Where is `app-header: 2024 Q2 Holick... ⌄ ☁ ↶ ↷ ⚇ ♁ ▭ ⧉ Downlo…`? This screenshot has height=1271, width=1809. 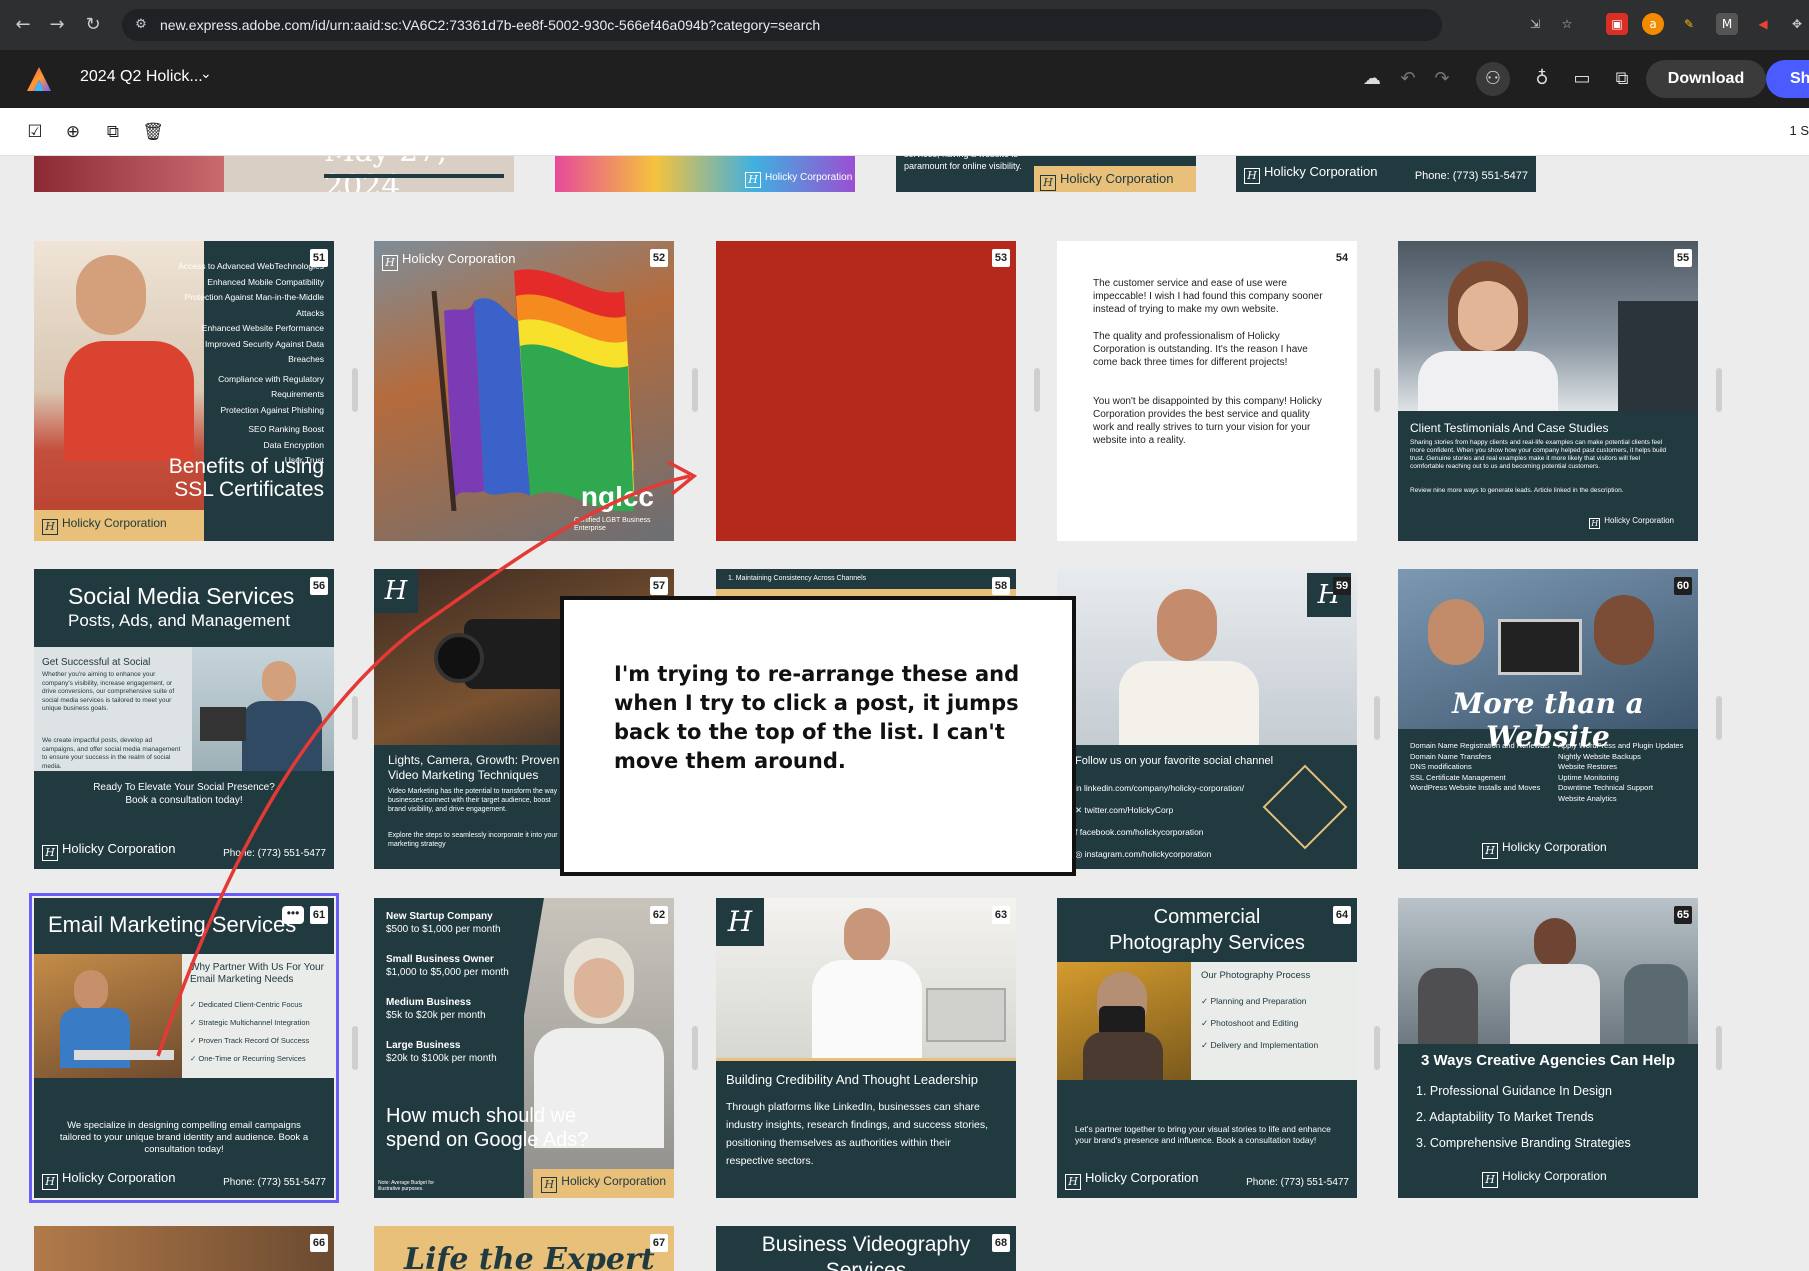
app-header: 2024 Q2 Holick... ⌄ ☁ ↶ ↷ ⚇ ♁ ▭ ⧉ Downlo… is located at coordinates (904, 79).